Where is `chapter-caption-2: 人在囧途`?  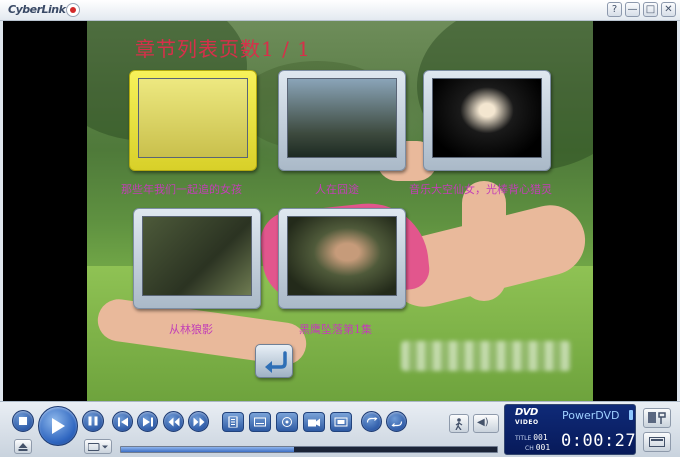
chapter-caption-2: 人在囧途 is located at coordinates (337, 189).